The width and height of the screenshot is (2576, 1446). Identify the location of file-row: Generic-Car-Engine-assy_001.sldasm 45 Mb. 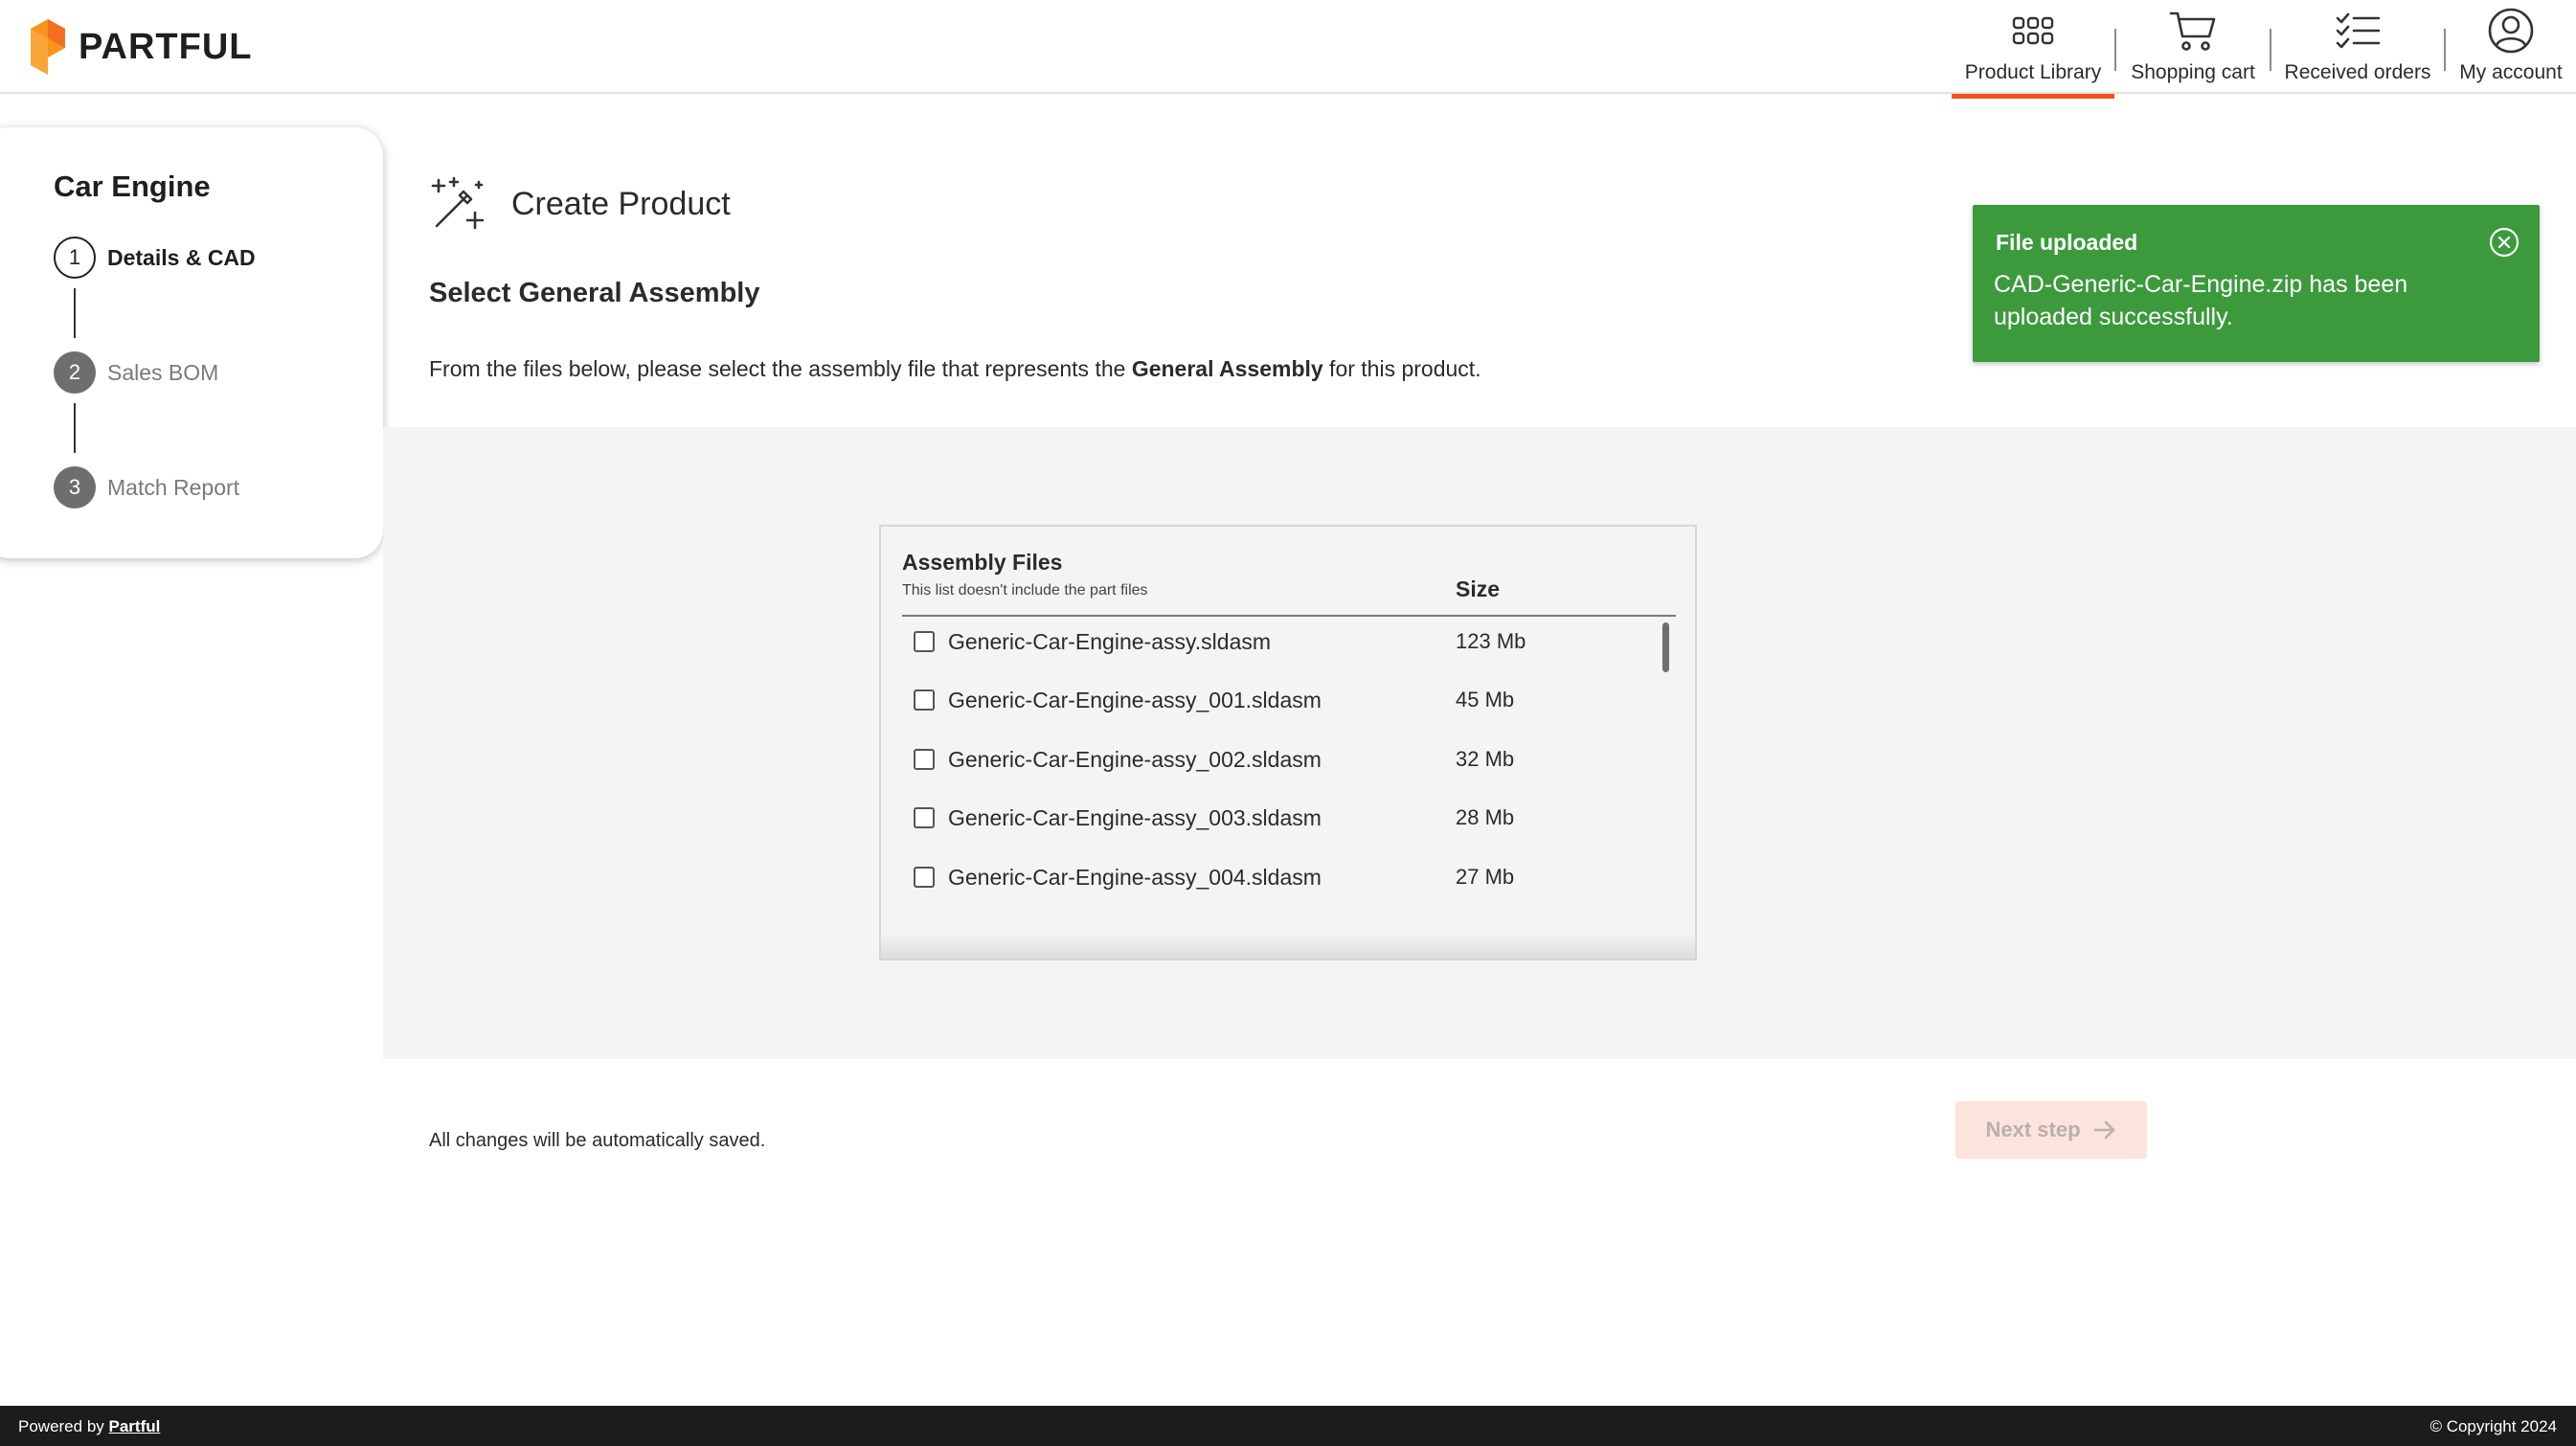
(1275, 700).